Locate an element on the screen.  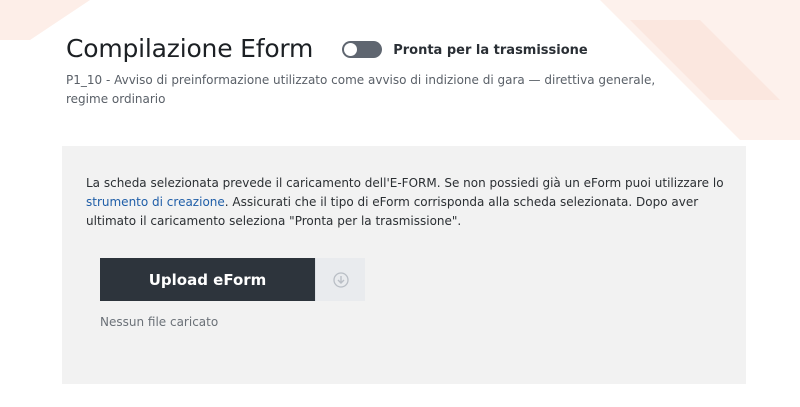
download-icon is located at coordinates (340, 279).